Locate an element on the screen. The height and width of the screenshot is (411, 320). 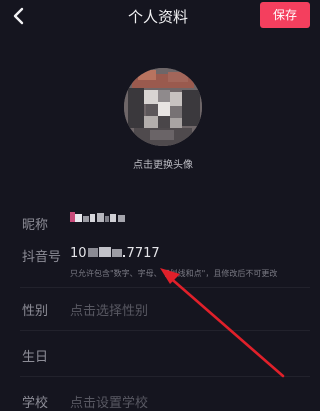
douyin-id-label: 抖音号 is located at coordinates (42, 257).